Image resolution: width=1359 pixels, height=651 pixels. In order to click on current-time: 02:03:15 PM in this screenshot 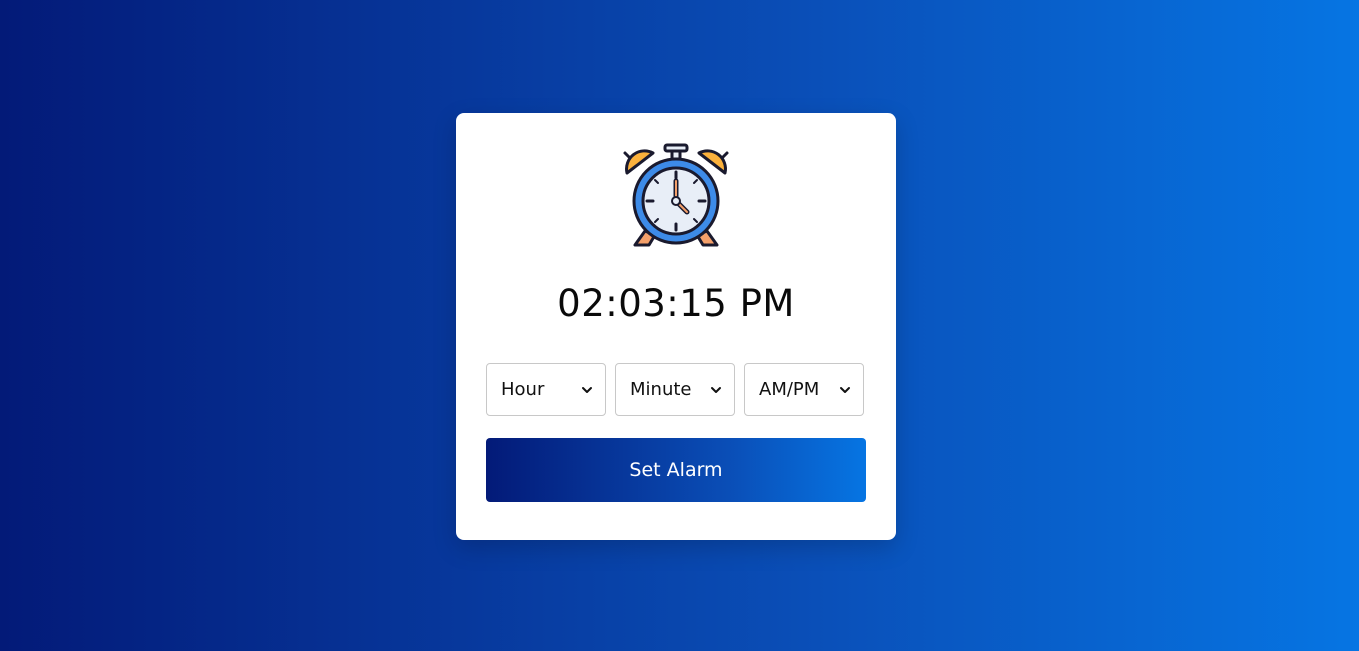, I will do `click(676, 303)`.